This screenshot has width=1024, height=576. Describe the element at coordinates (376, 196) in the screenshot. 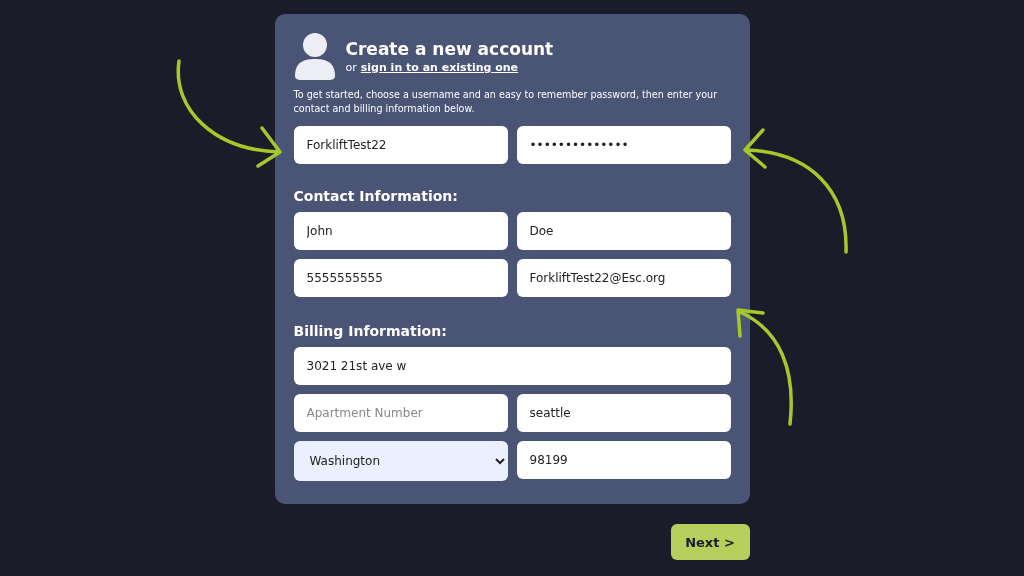

I see `section-heading: Contact Information:` at that location.